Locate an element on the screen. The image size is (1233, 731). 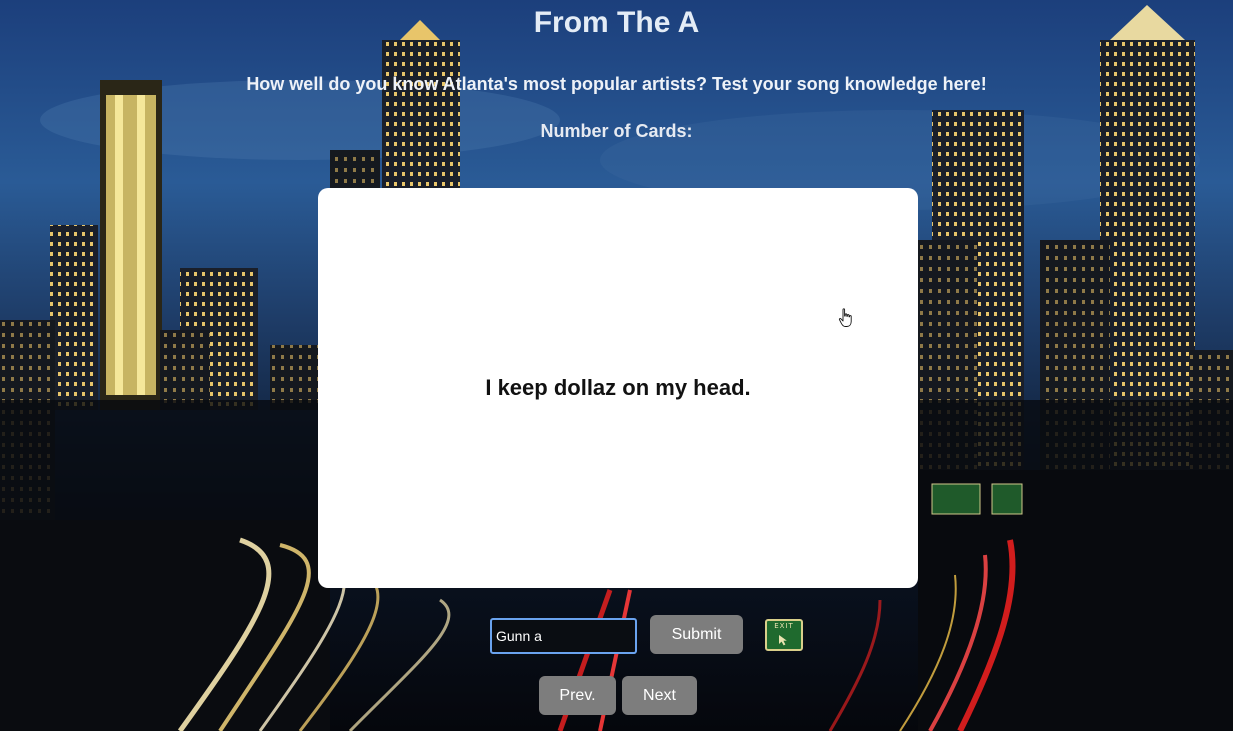
exit-sign-icon: EXIT is located at coordinates (784, 635).